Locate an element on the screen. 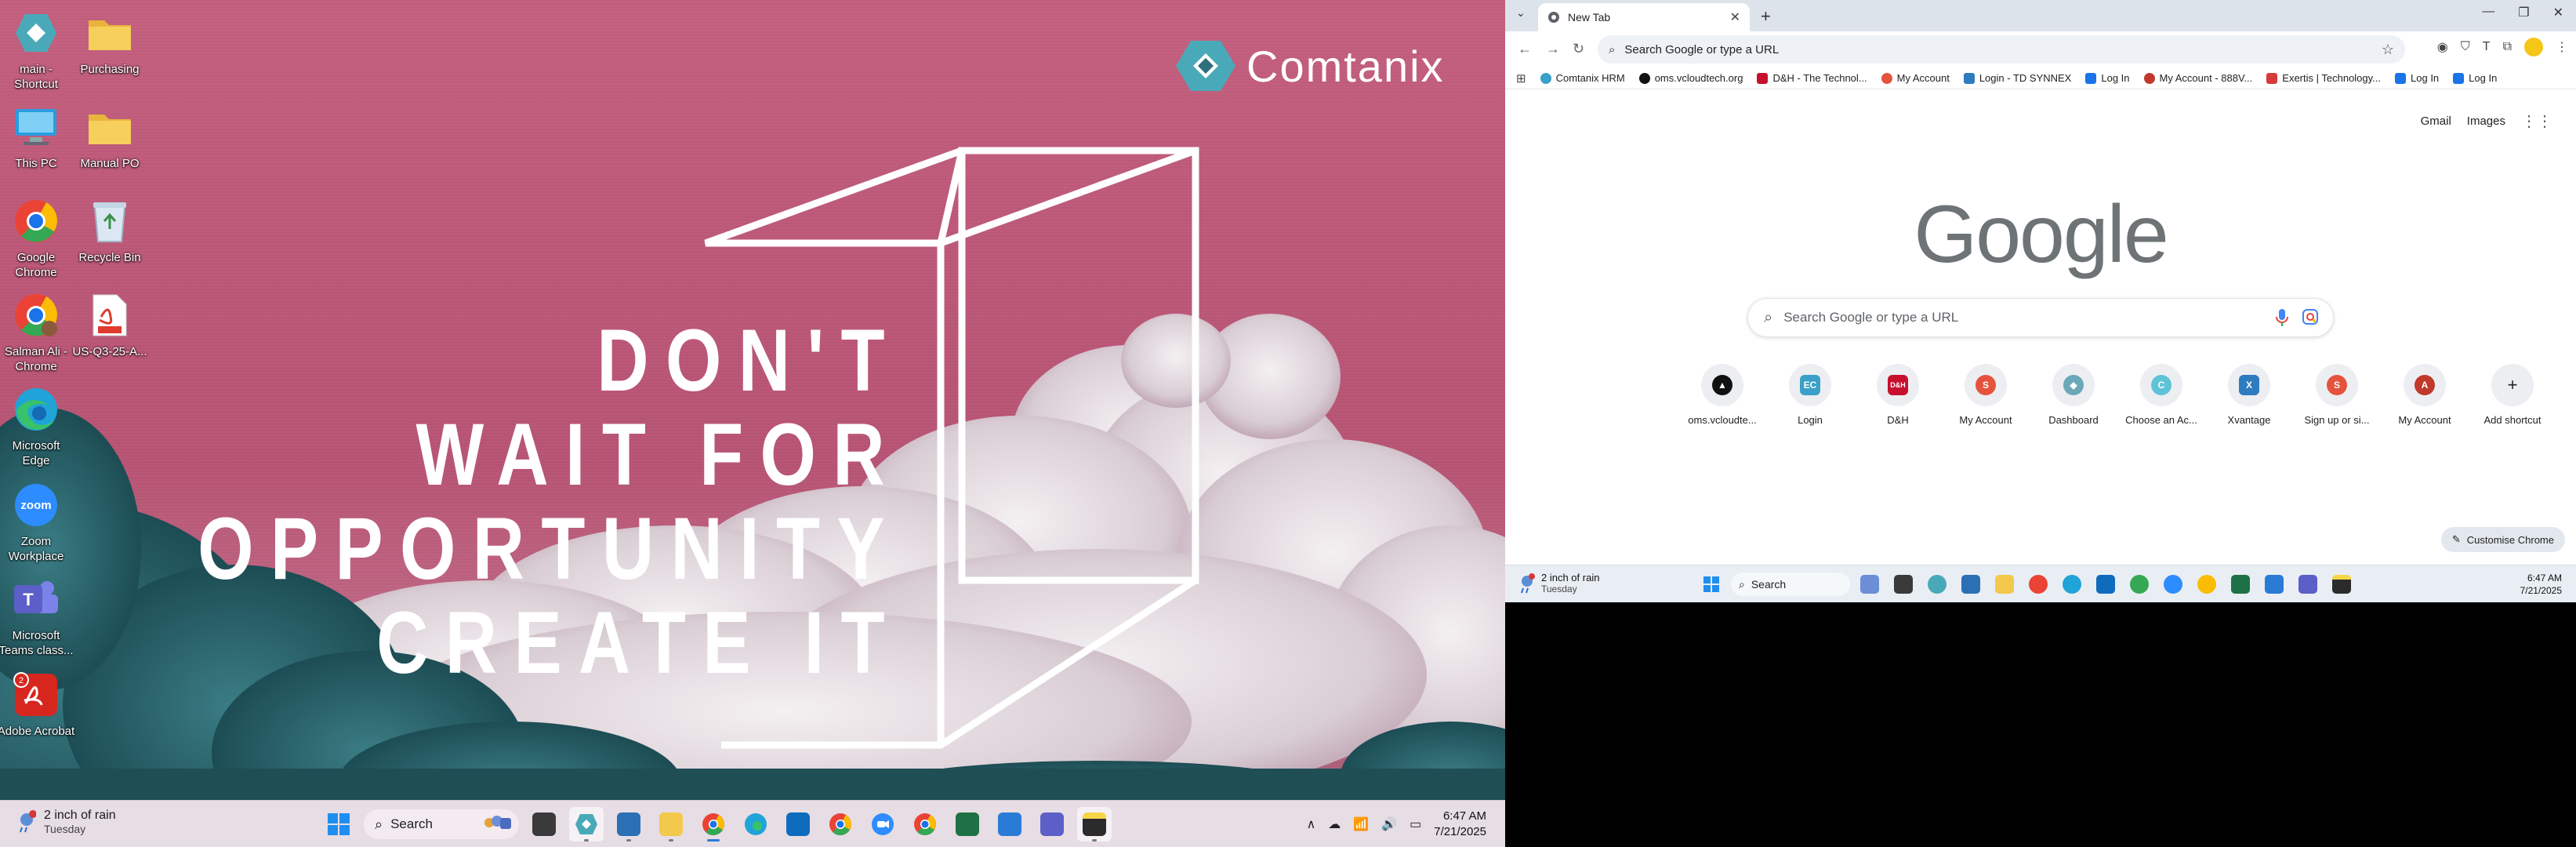 Image resolution: width=2576 pixels, height=847 pixels. weather-widget-right: 2 inch of rain Tuesday is located at coordinates (1559, 583).